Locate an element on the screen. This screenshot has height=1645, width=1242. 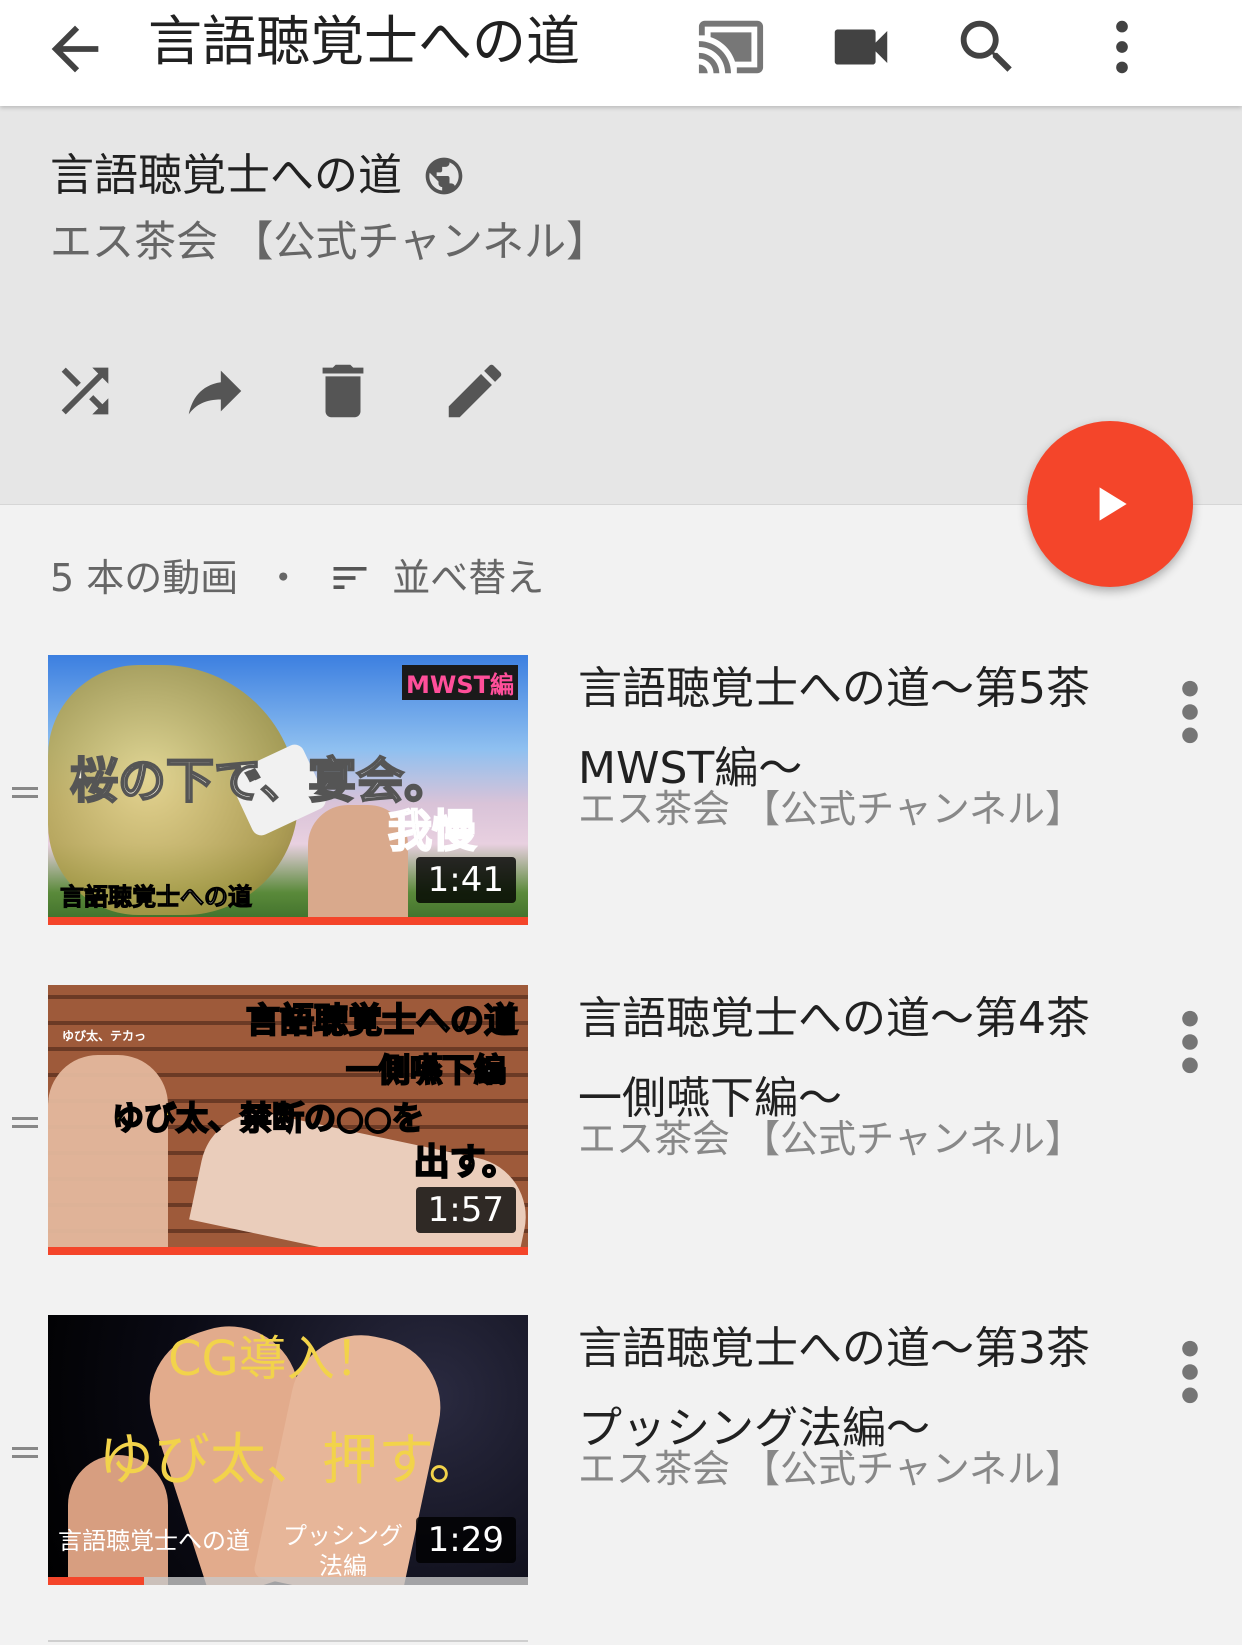
thumb-caption: 我慢 is located at coordinates (432, 831).